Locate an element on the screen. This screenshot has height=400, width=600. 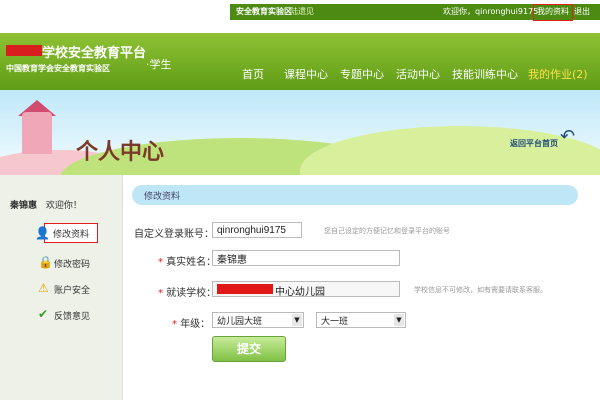
nav-course-center: 课程中心 is located at coordinates (306, 74).